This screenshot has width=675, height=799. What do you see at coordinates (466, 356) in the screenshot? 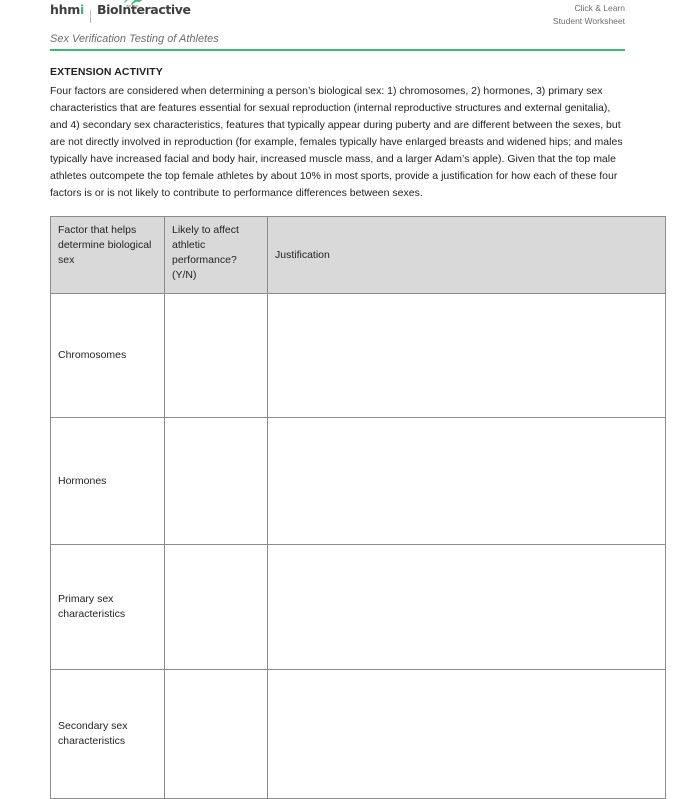
I see `answer-cell-justification-chromosomes` at bounding box center [466, 356].